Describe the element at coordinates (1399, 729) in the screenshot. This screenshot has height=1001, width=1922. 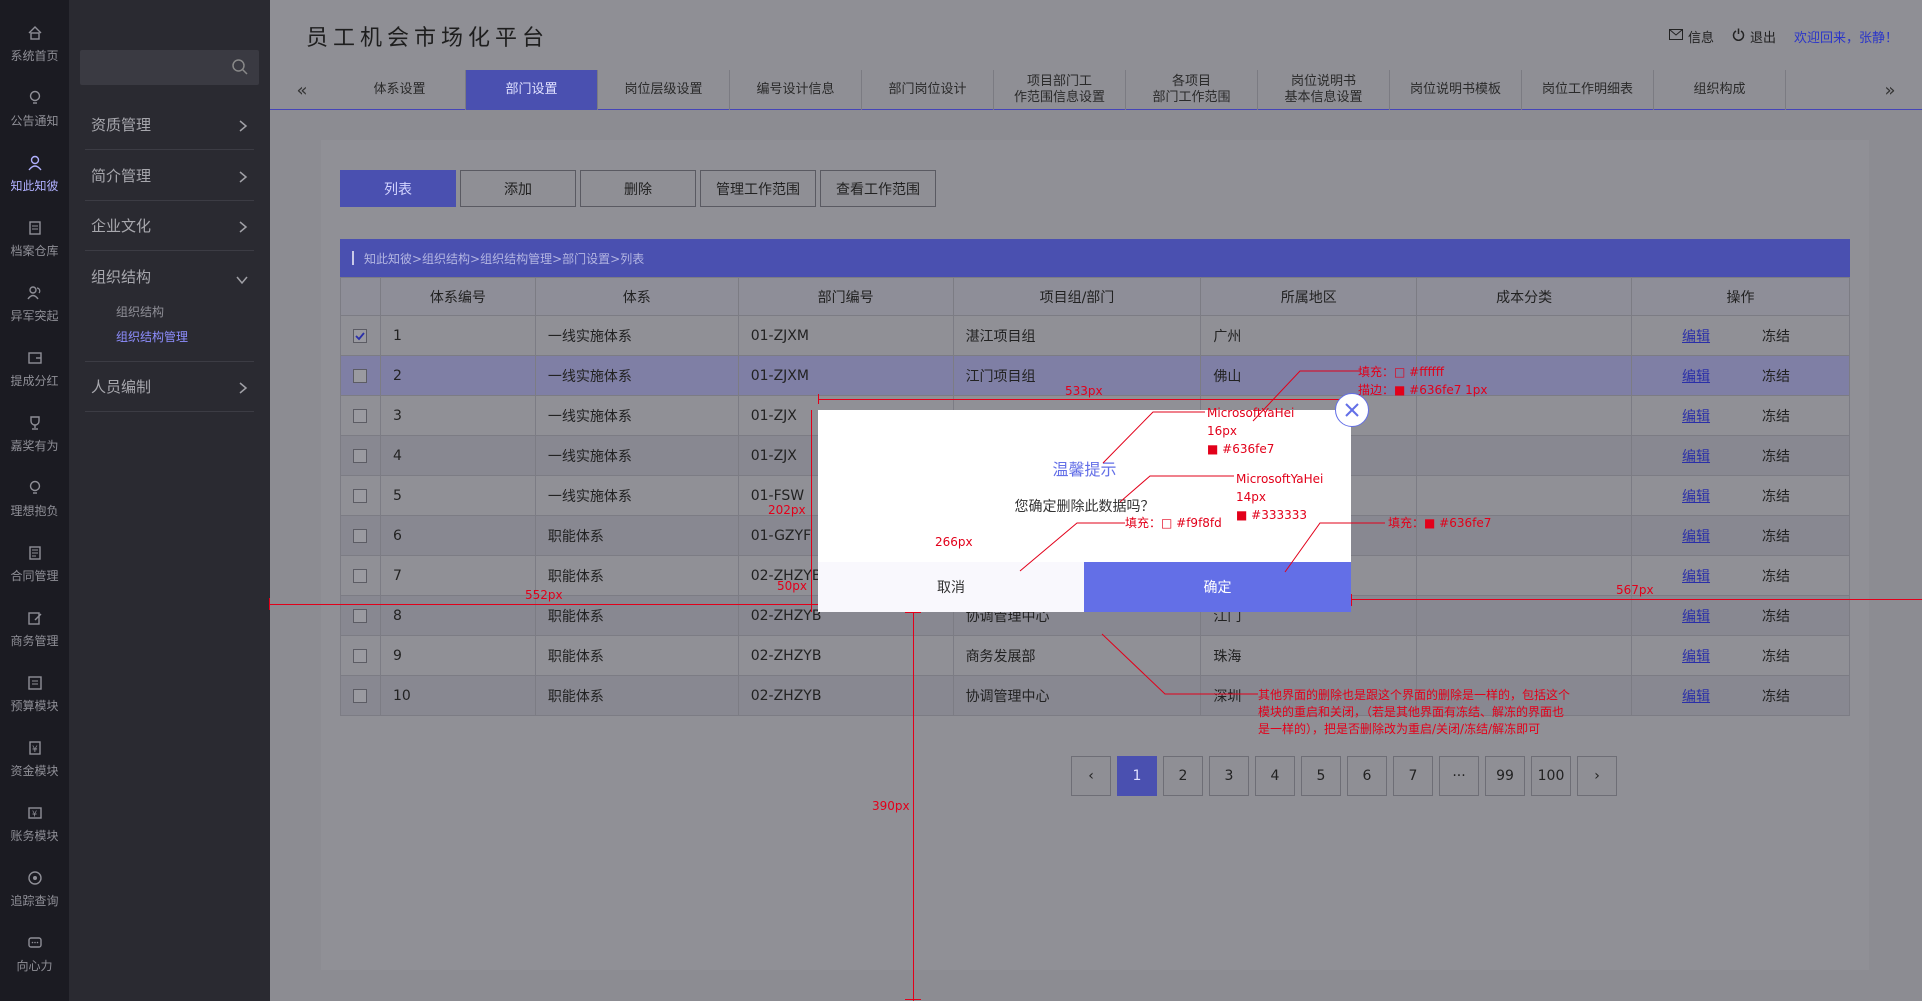
I see `annotation-note-line3: 是一样的），把是否删除改为重启/关闭/冻结/解冻即可` at that location.